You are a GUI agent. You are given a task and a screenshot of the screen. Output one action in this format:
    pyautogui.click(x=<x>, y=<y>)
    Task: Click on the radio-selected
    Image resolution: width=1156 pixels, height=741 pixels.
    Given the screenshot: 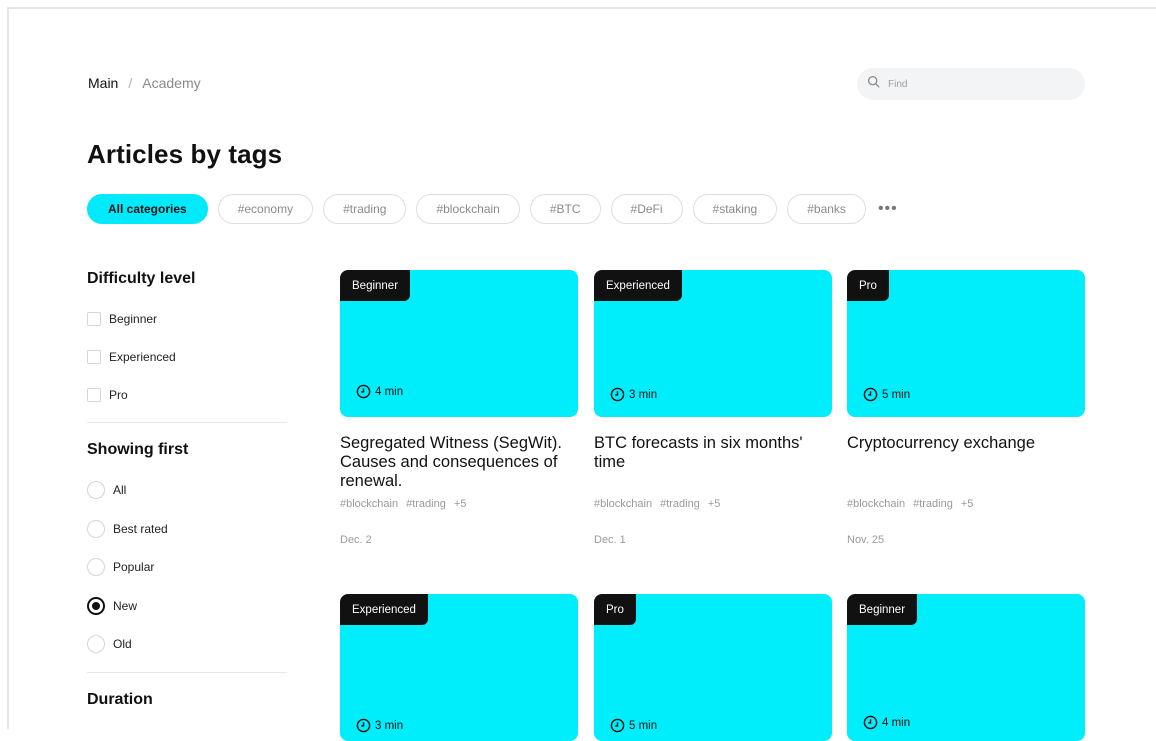 What is the action you would take?
    pyautogui.click(x=96, y=605)
    